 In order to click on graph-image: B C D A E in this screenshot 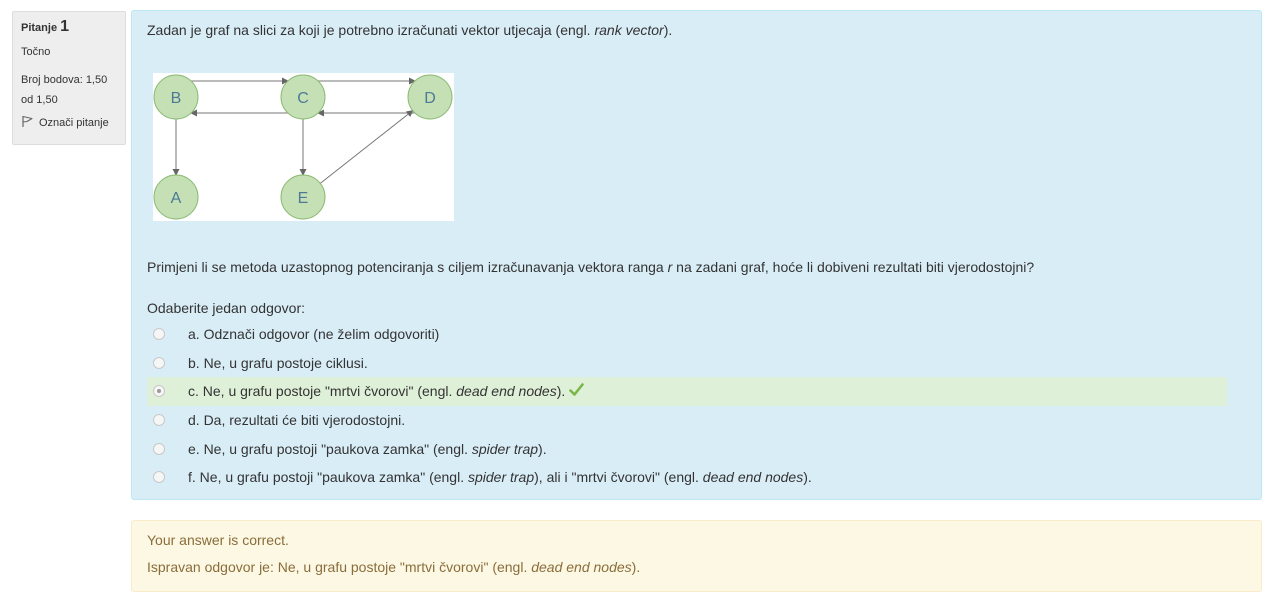, I will do `click(303, 147)`.